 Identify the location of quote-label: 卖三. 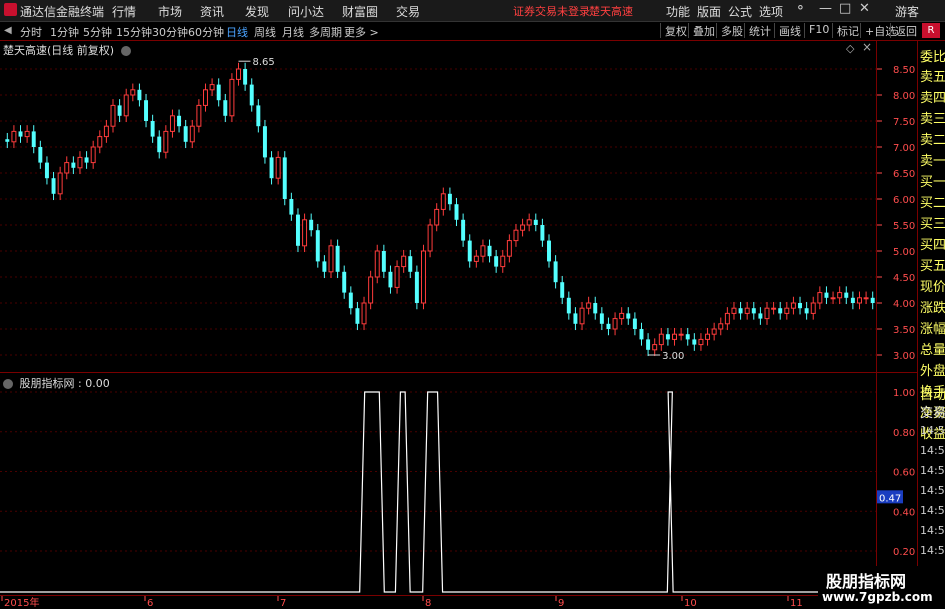
(932, 119).